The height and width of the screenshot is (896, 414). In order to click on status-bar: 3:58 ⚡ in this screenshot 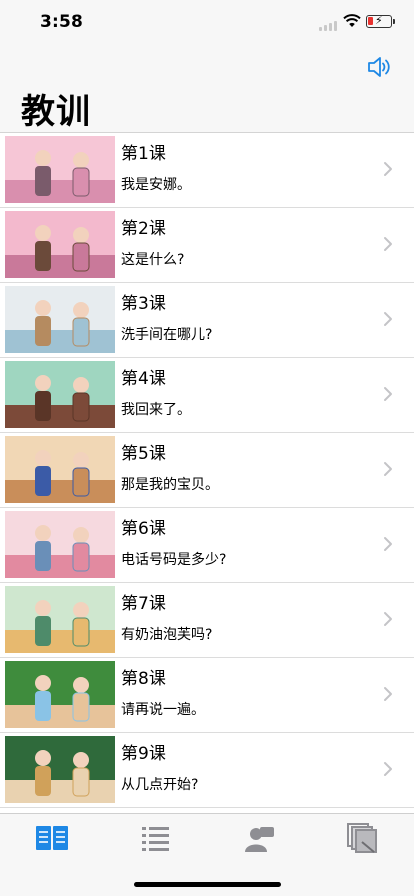, I will do `click(207, 22)`.